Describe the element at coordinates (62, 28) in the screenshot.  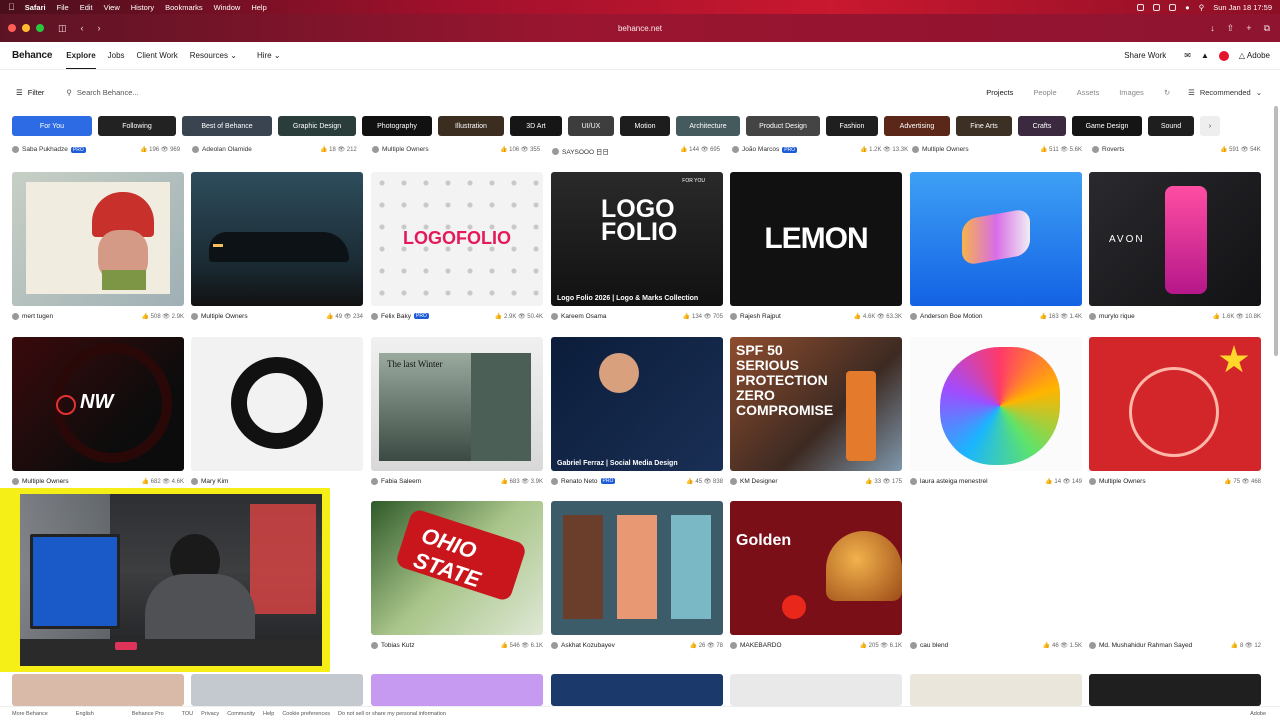
I see `sidebar-toggle-icon: ◫` at that location.